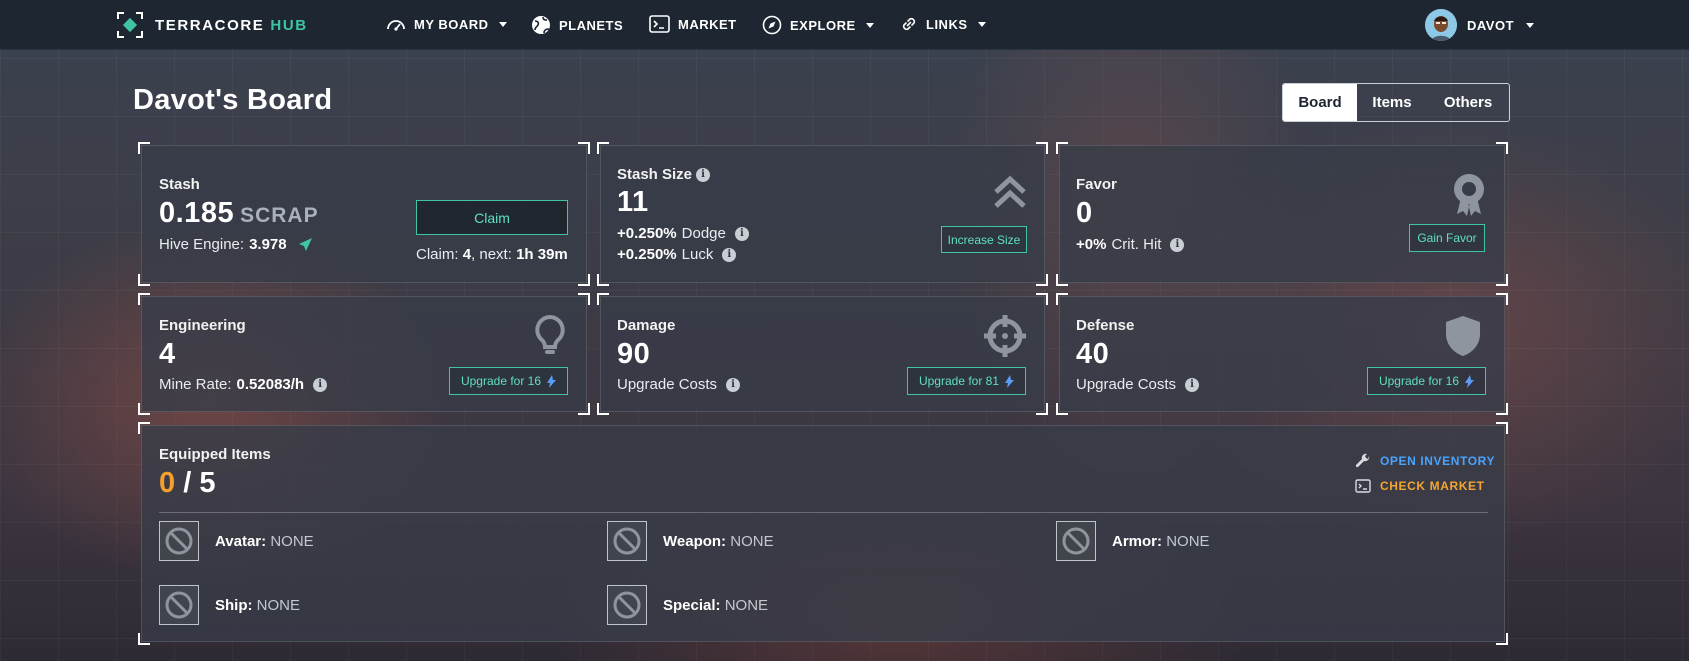  What do you see at coordinates (202, 325) in the screenshot?
I see `engineering-label: Engineering` at bounding box center [202, 325].